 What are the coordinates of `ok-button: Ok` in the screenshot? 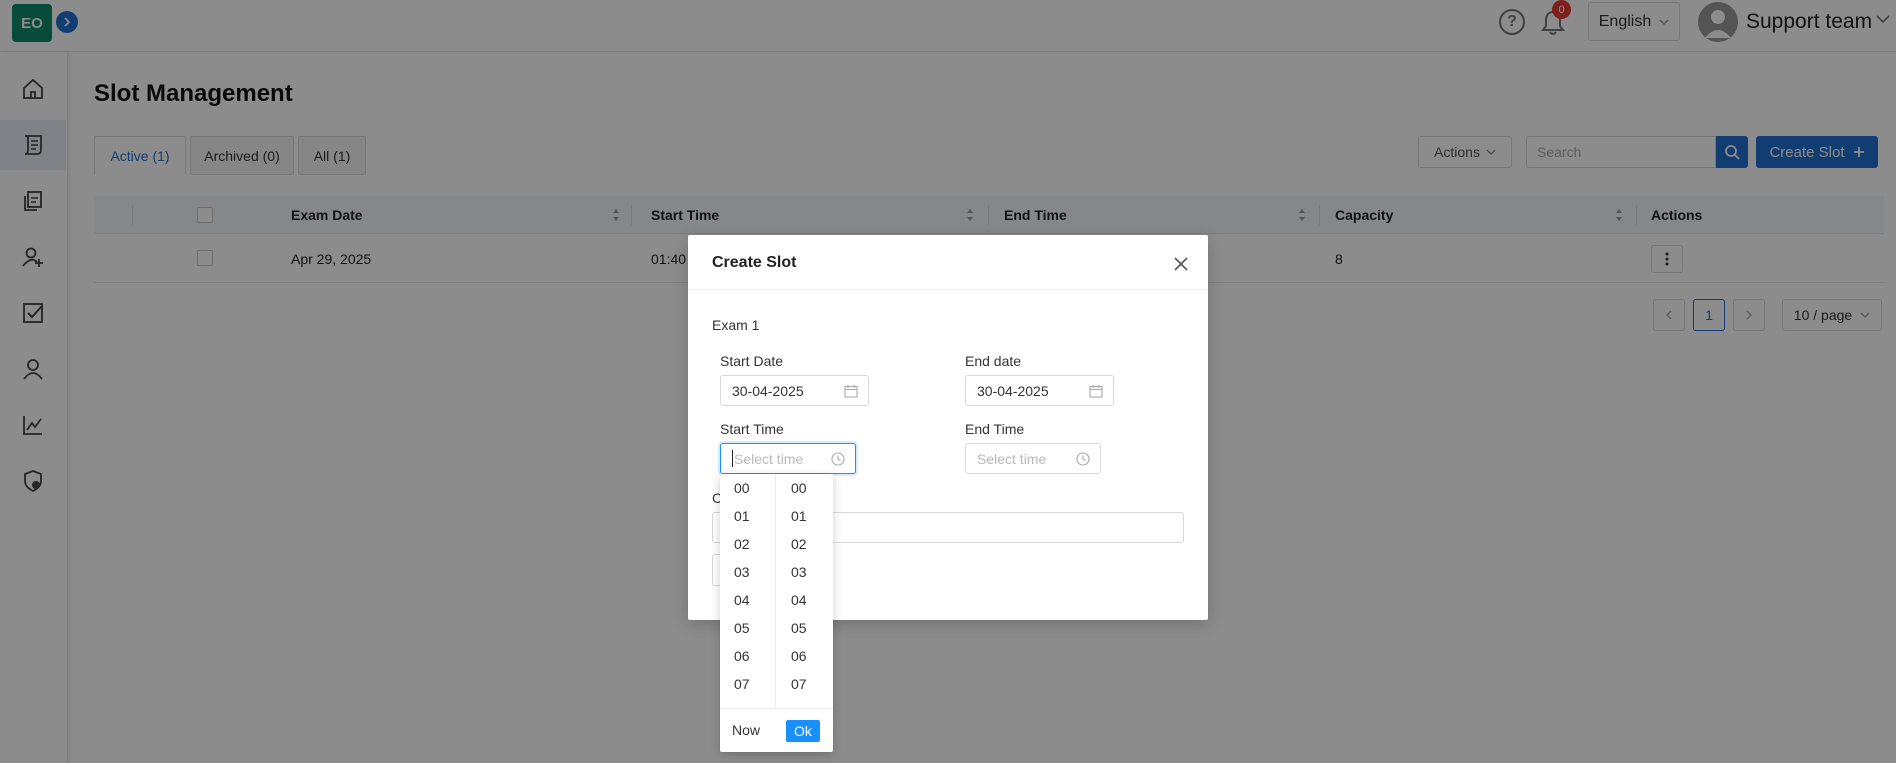 It's located at (803, 731).